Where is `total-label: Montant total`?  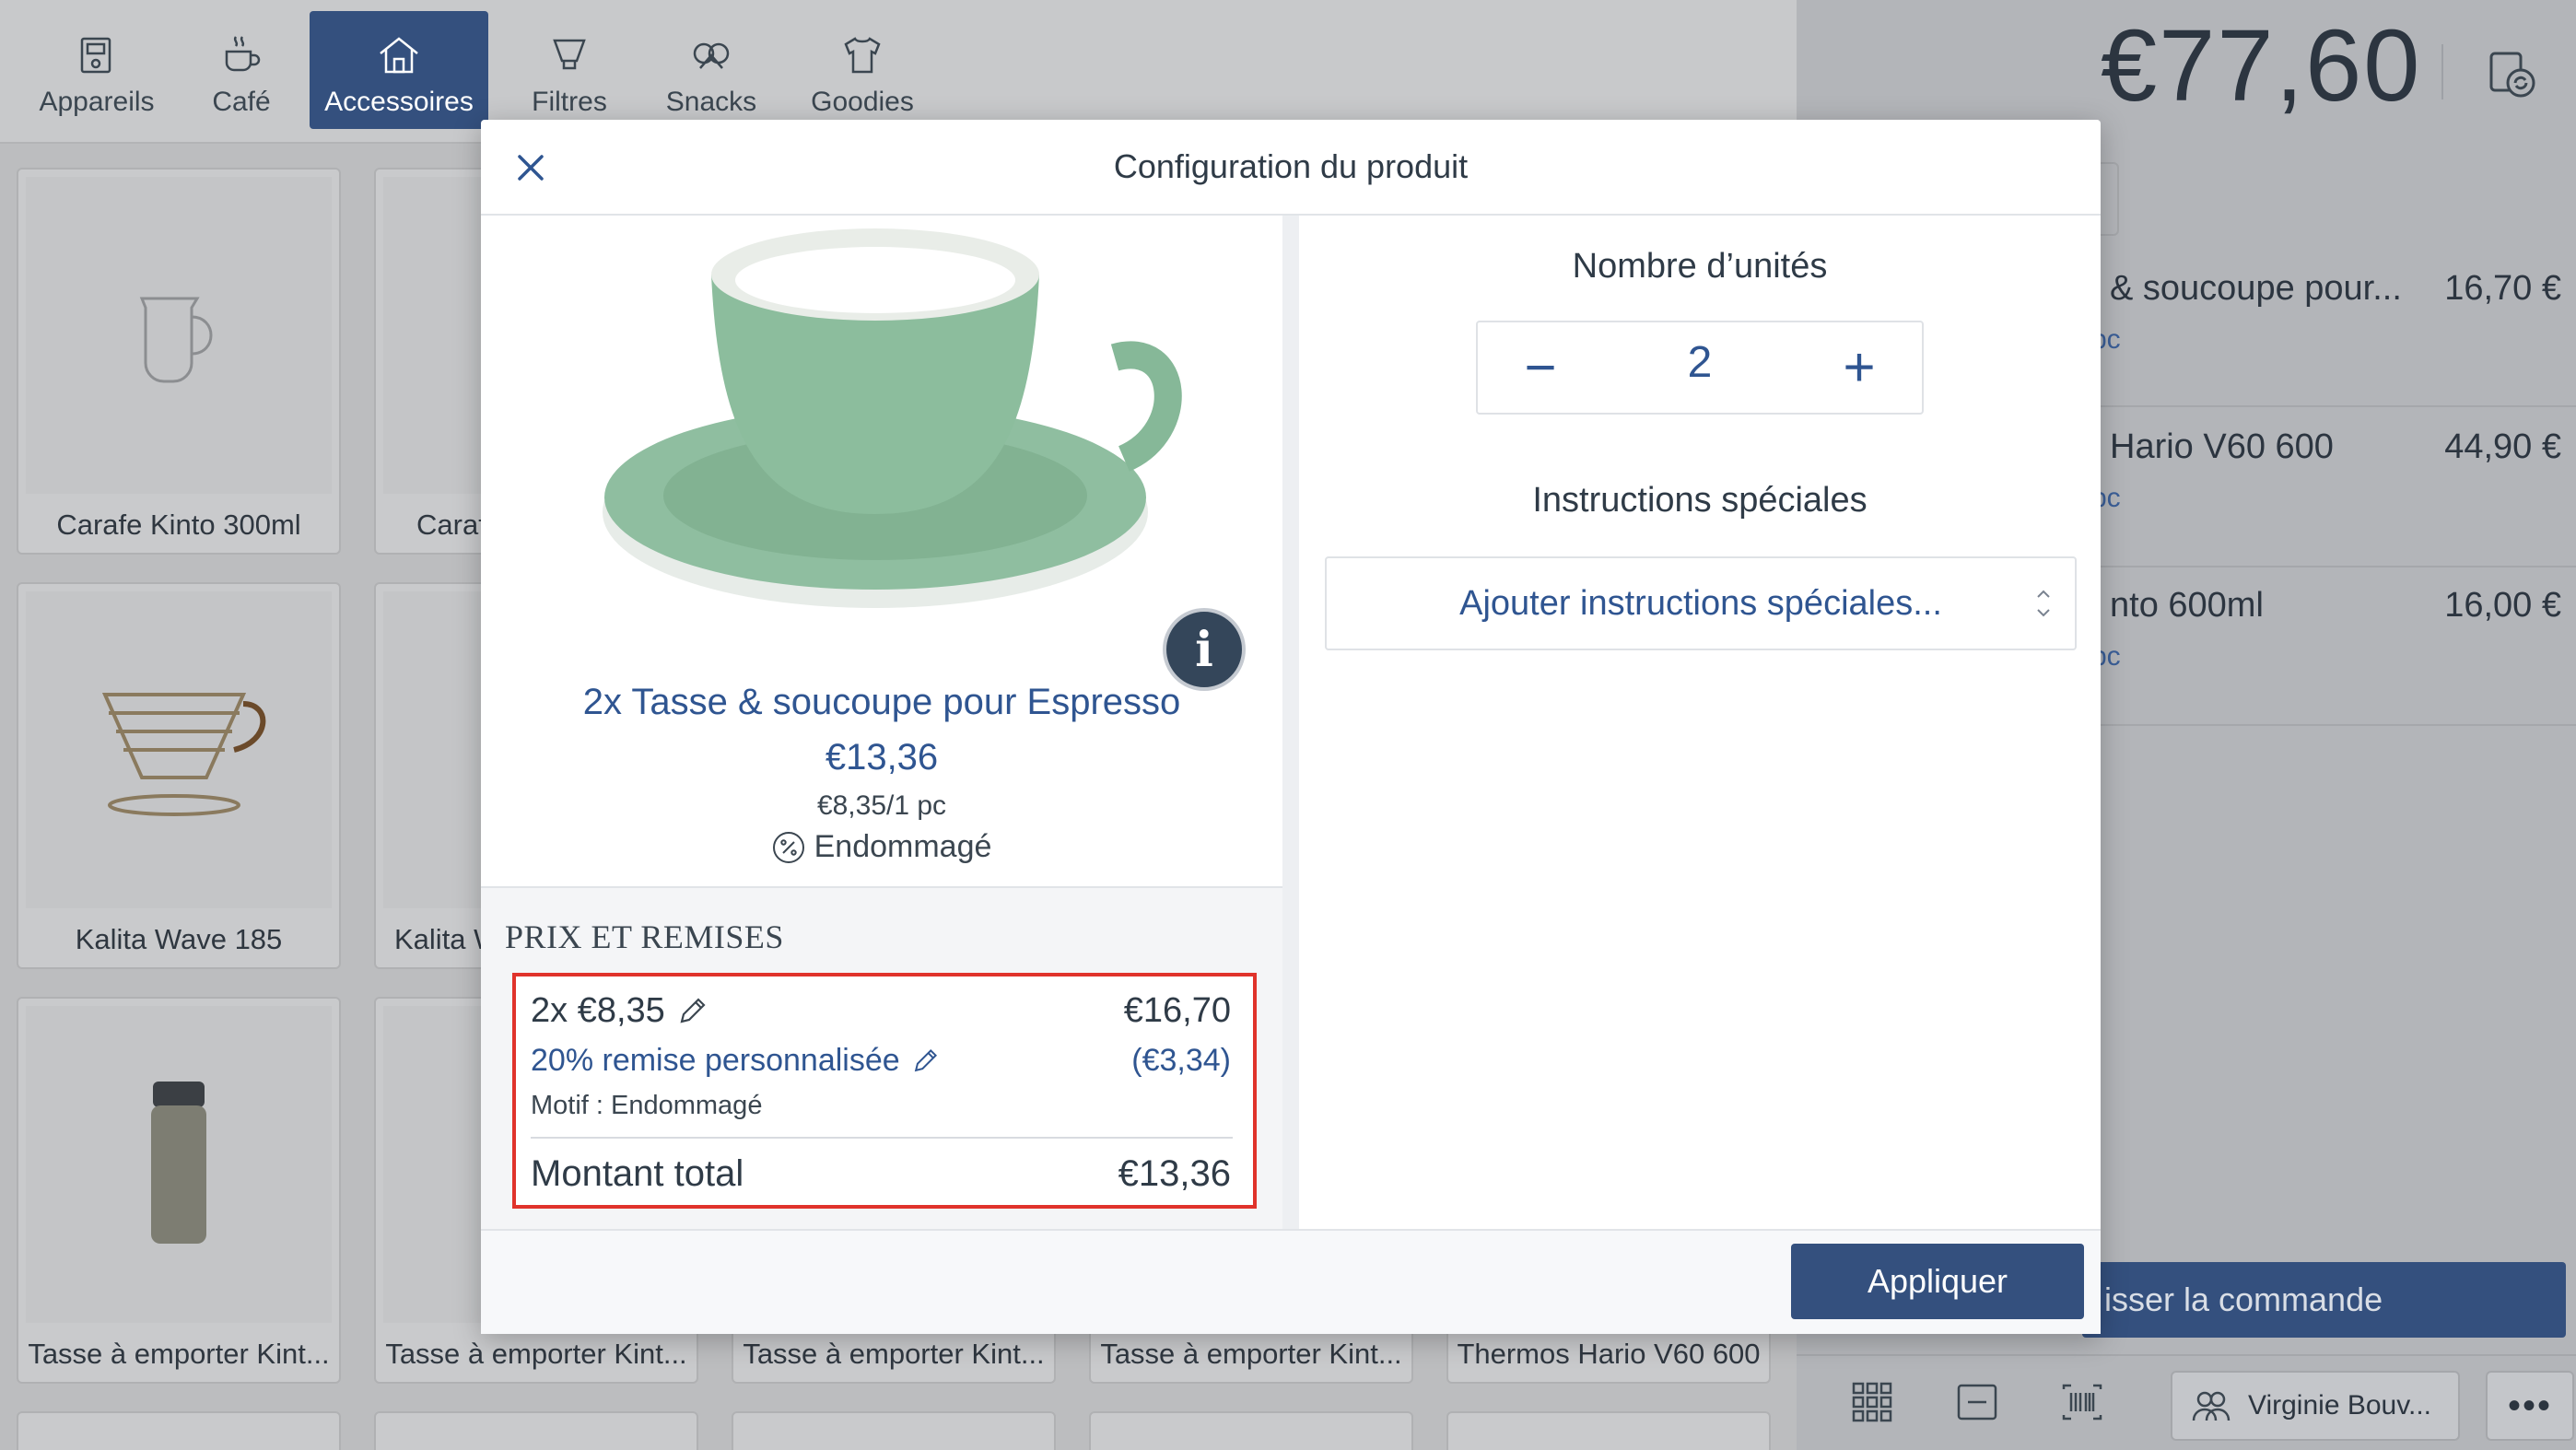
total-label: Montant total is located at coordinates (637, 1173).